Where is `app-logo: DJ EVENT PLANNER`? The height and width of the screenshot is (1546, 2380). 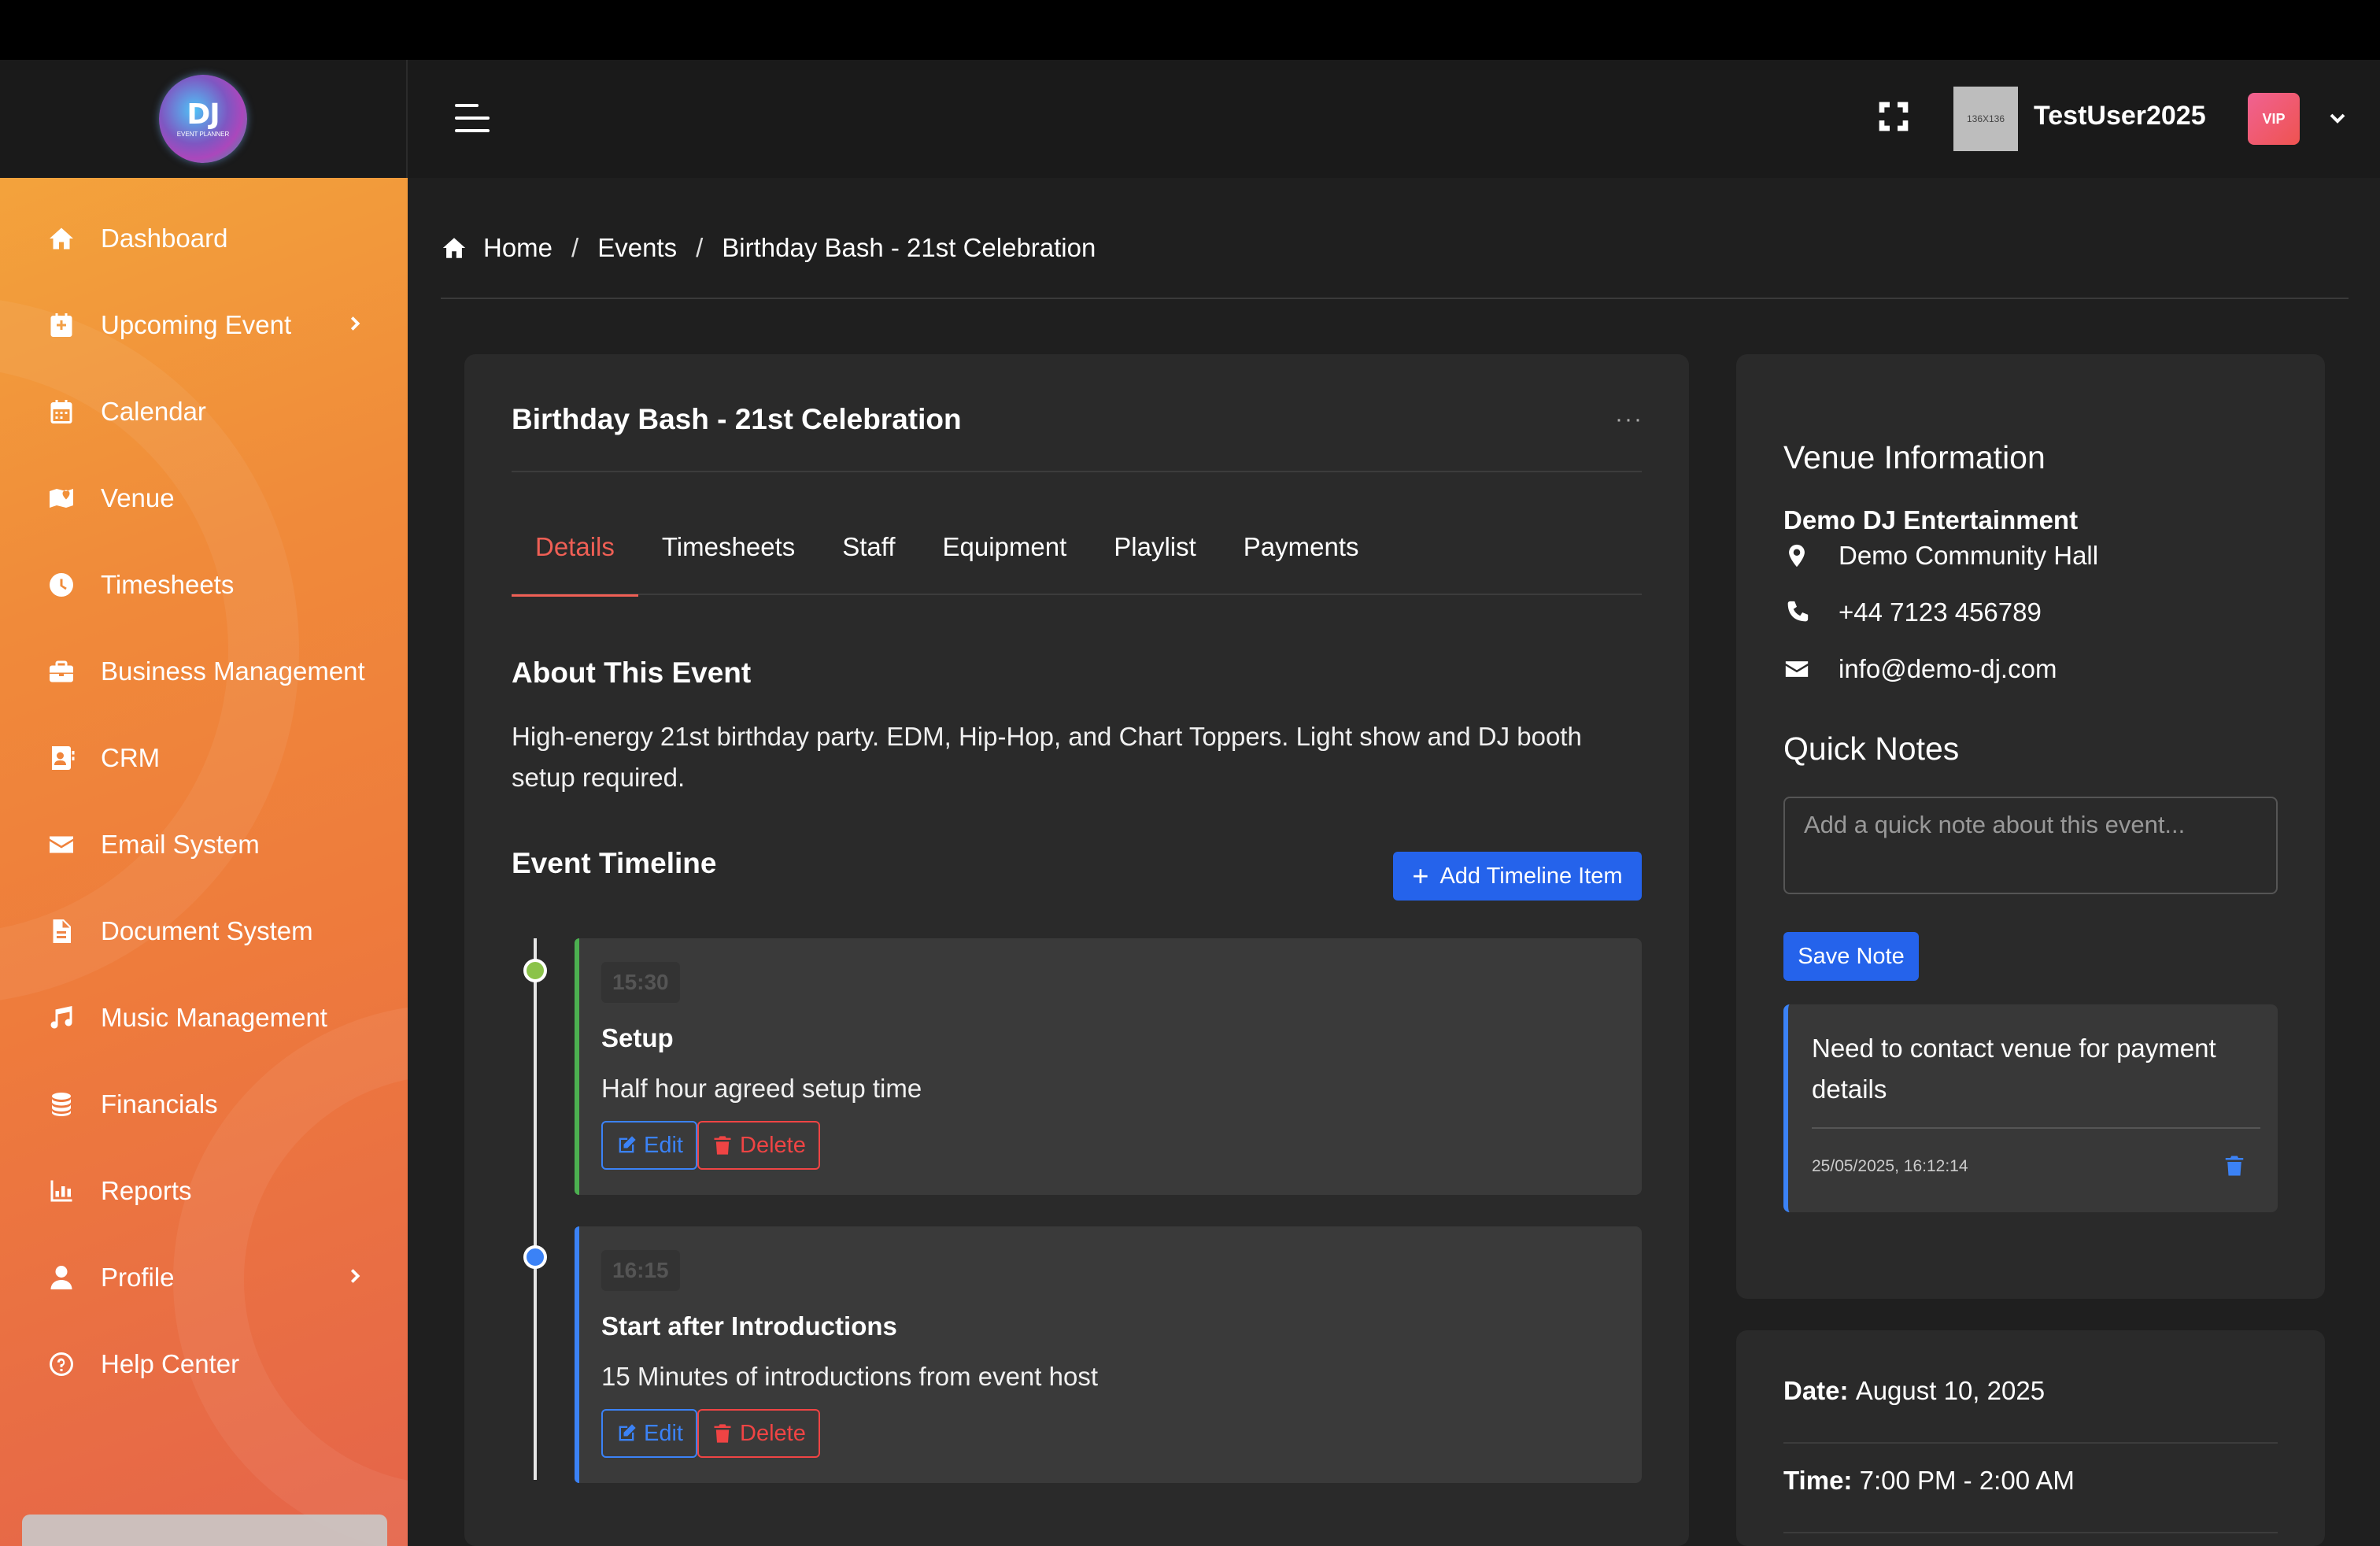
app-logo: DJ EVENT PLANNER is located at coordinates (203, 119).